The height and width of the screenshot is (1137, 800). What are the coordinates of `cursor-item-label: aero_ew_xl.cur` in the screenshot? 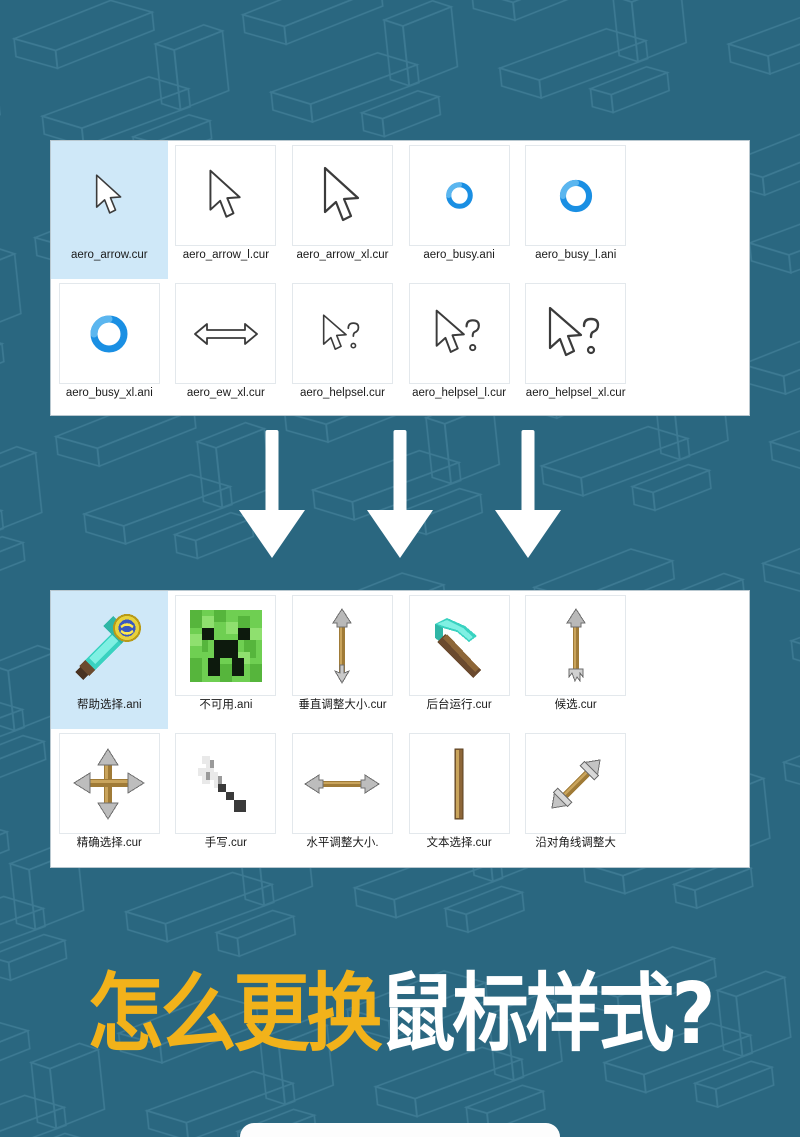 It's located at (225, 393).